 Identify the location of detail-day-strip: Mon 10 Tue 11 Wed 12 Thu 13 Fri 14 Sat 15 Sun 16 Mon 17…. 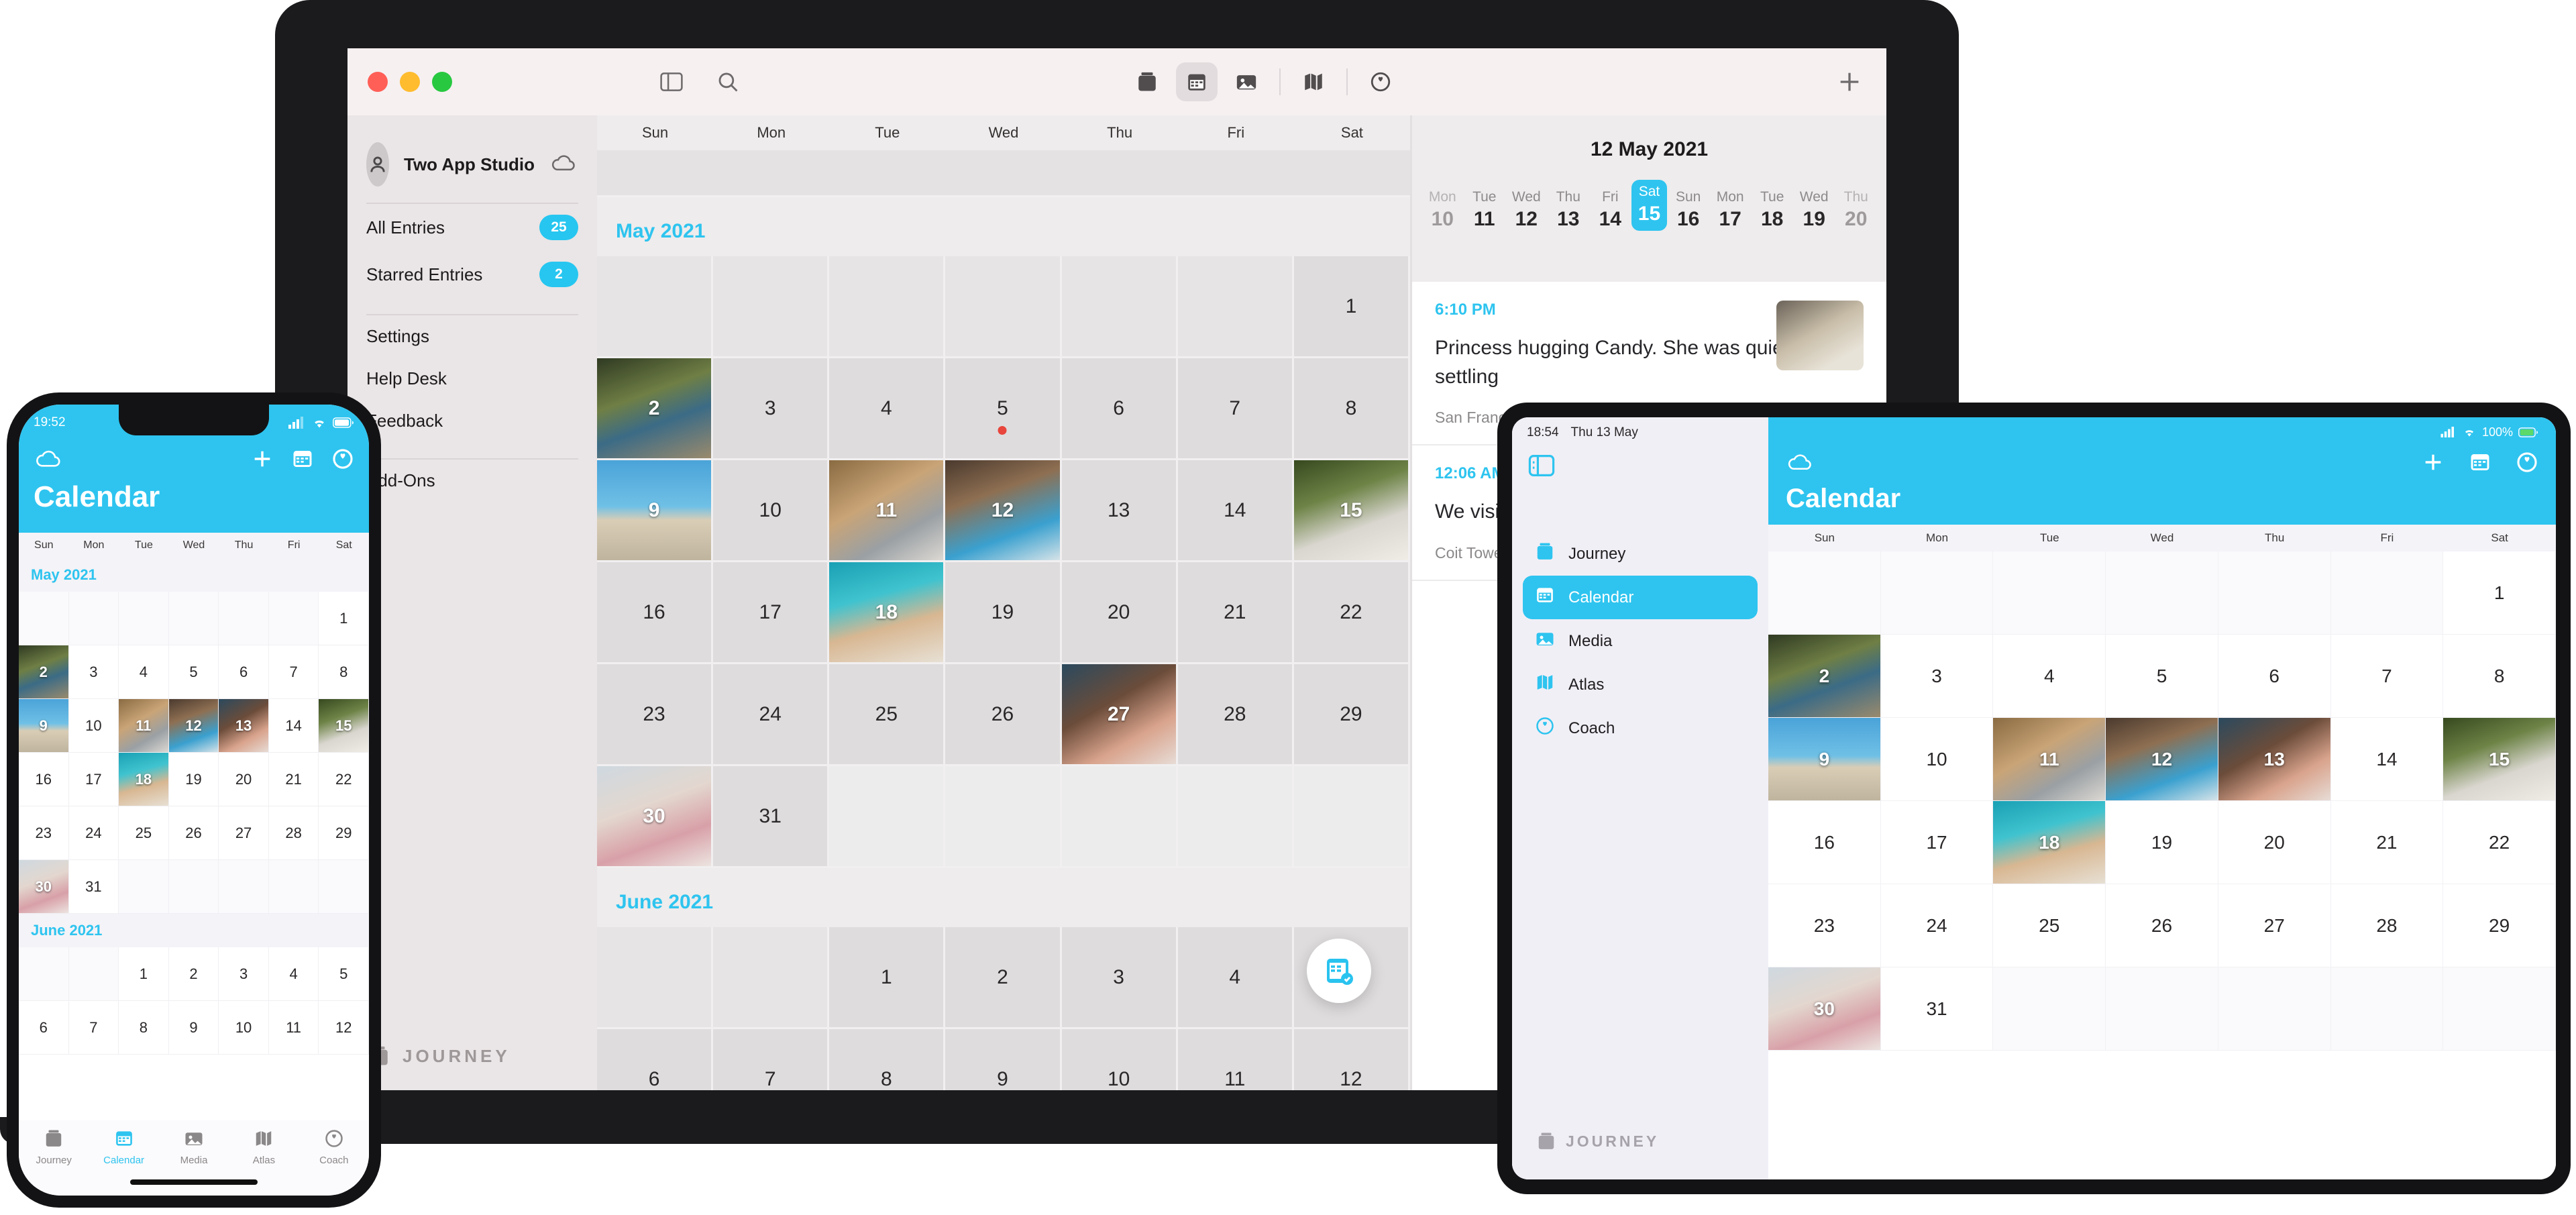
(1649, 214).